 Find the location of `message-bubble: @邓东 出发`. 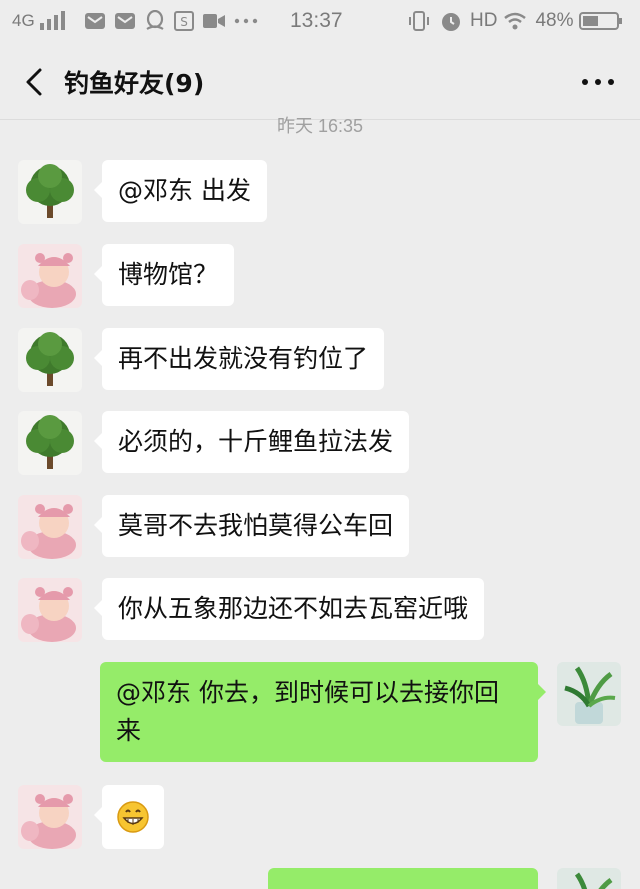

message-bubble: @邓东 出发 is located at coordinates (180, 191).